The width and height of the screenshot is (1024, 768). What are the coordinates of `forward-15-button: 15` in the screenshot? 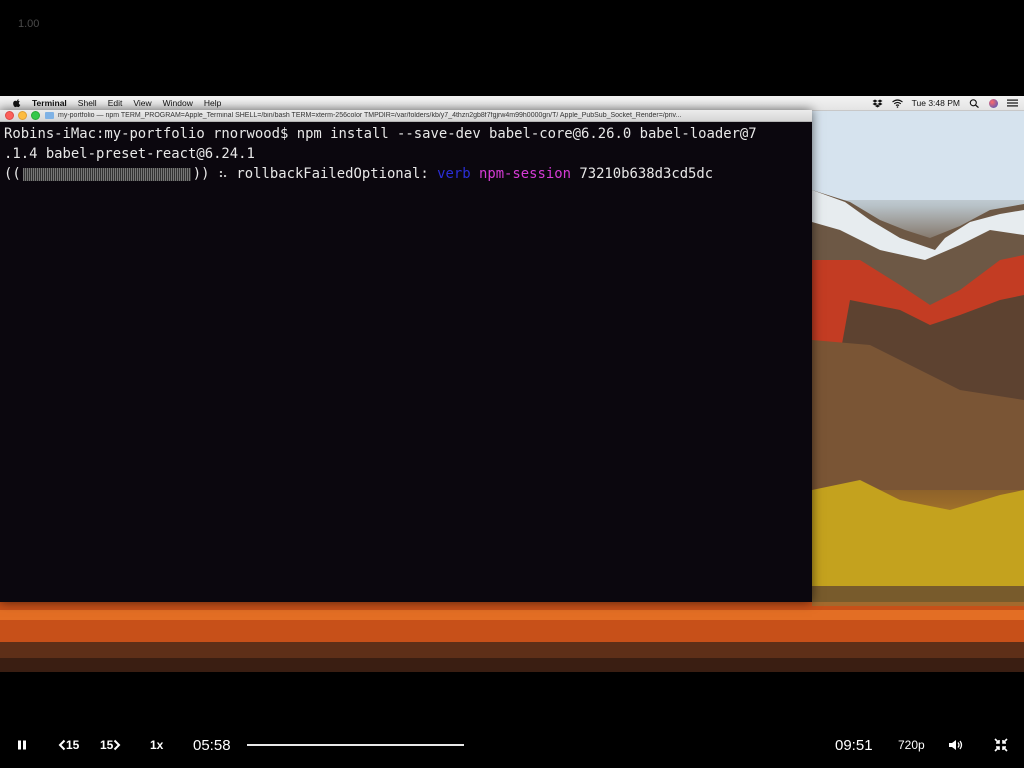 It's located at (110, 745).